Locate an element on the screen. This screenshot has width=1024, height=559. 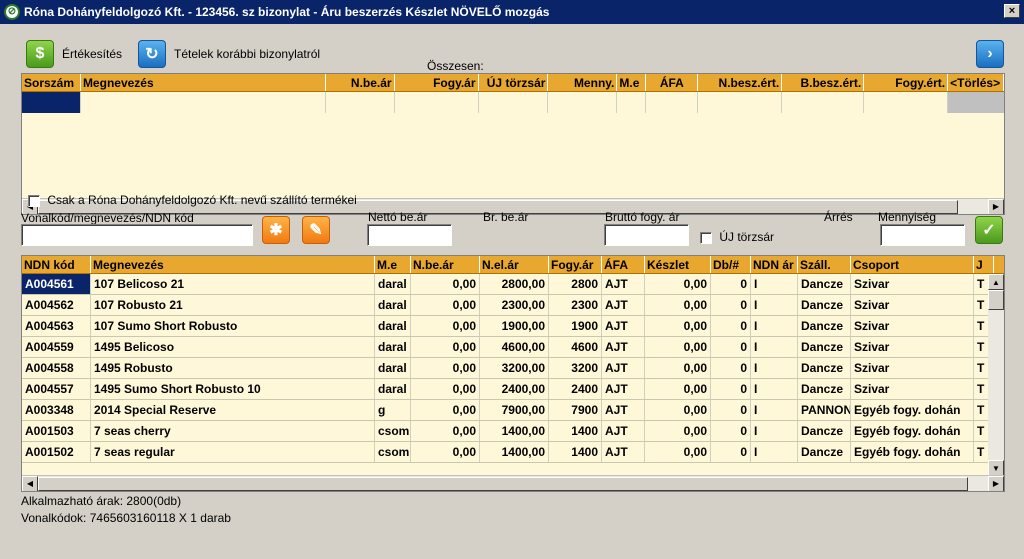
new-product-button: ✱ is located at coordinates (276, 230).